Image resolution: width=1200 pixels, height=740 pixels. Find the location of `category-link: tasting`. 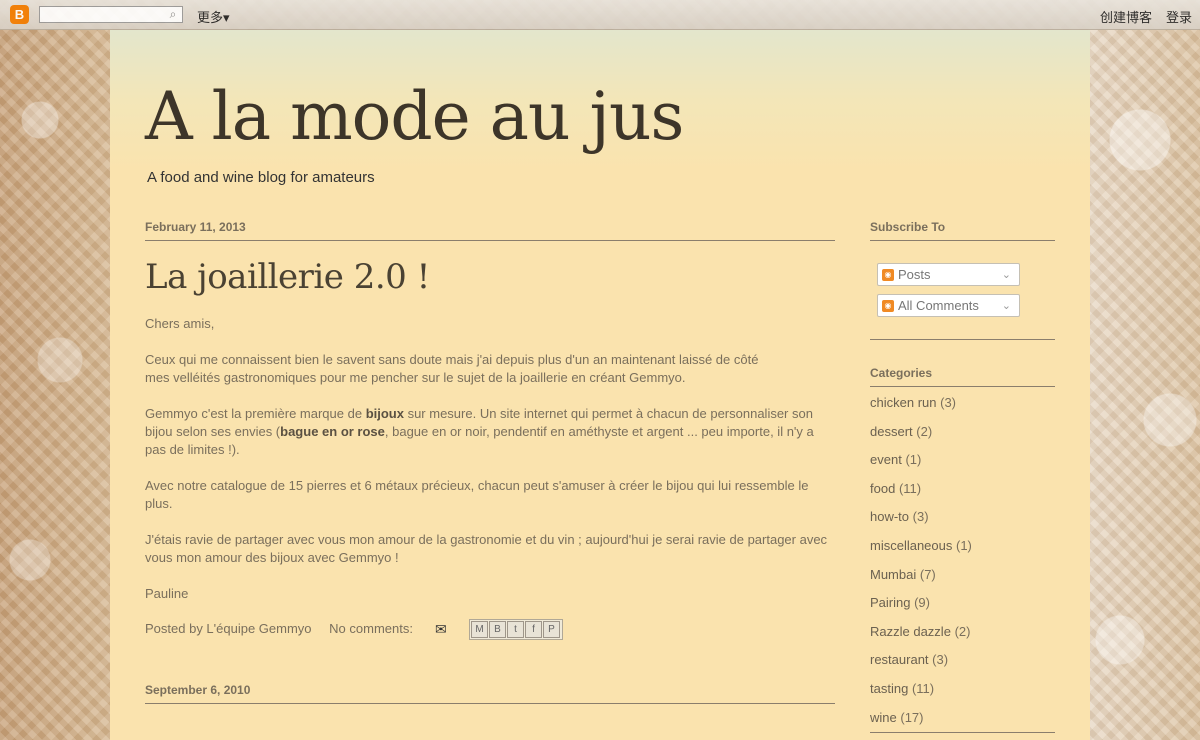

category-link: tasting is located at coordinates (889, 688).